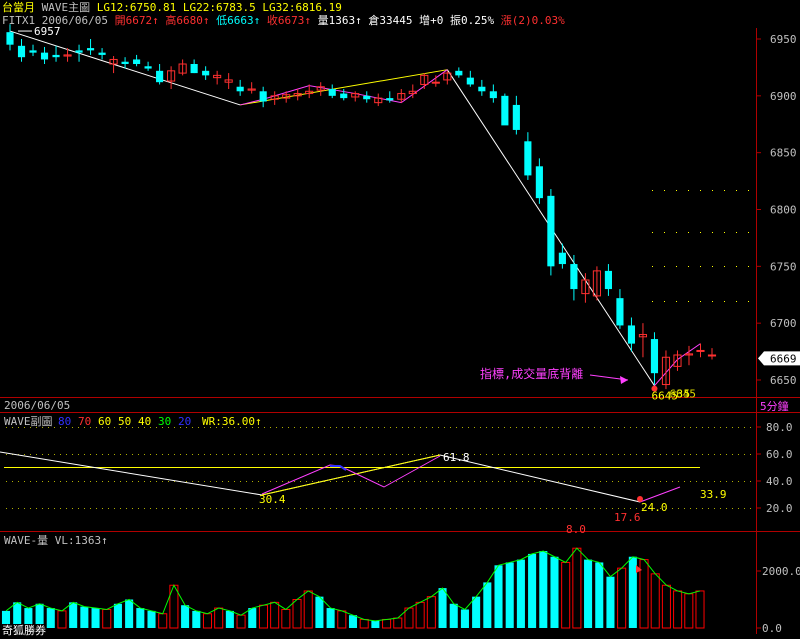  What do you see at coordinates (779, 481) in the screenshot?
I see `wr-y-tick-label: 40.0` at bounding box center [779, 481].